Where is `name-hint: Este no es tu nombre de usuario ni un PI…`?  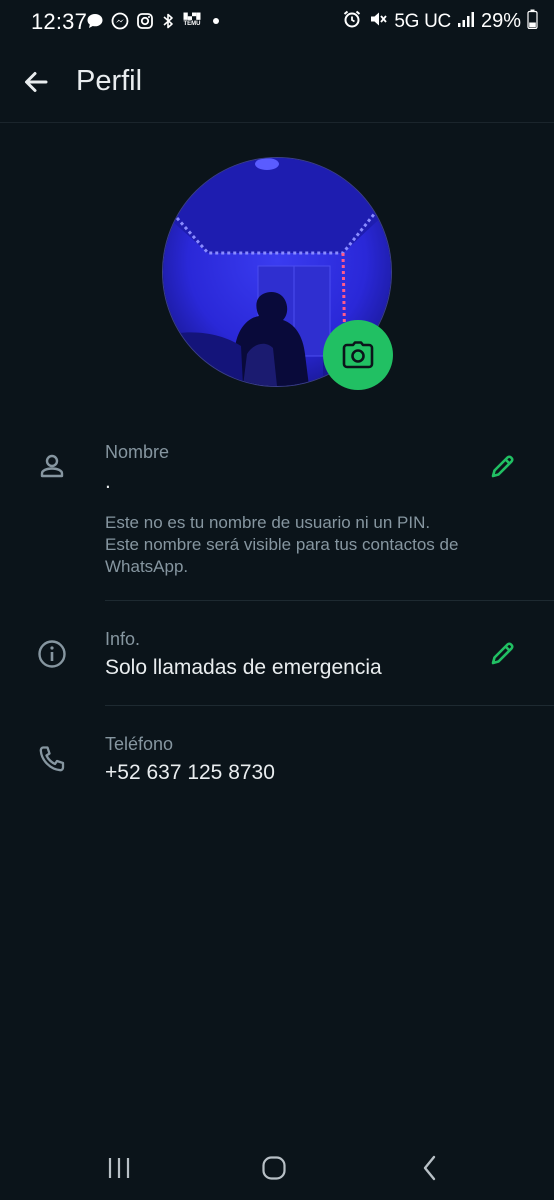 name-hint: Este no es tu nombre de usuario ni un PI… is located at coordinates (315, 545).